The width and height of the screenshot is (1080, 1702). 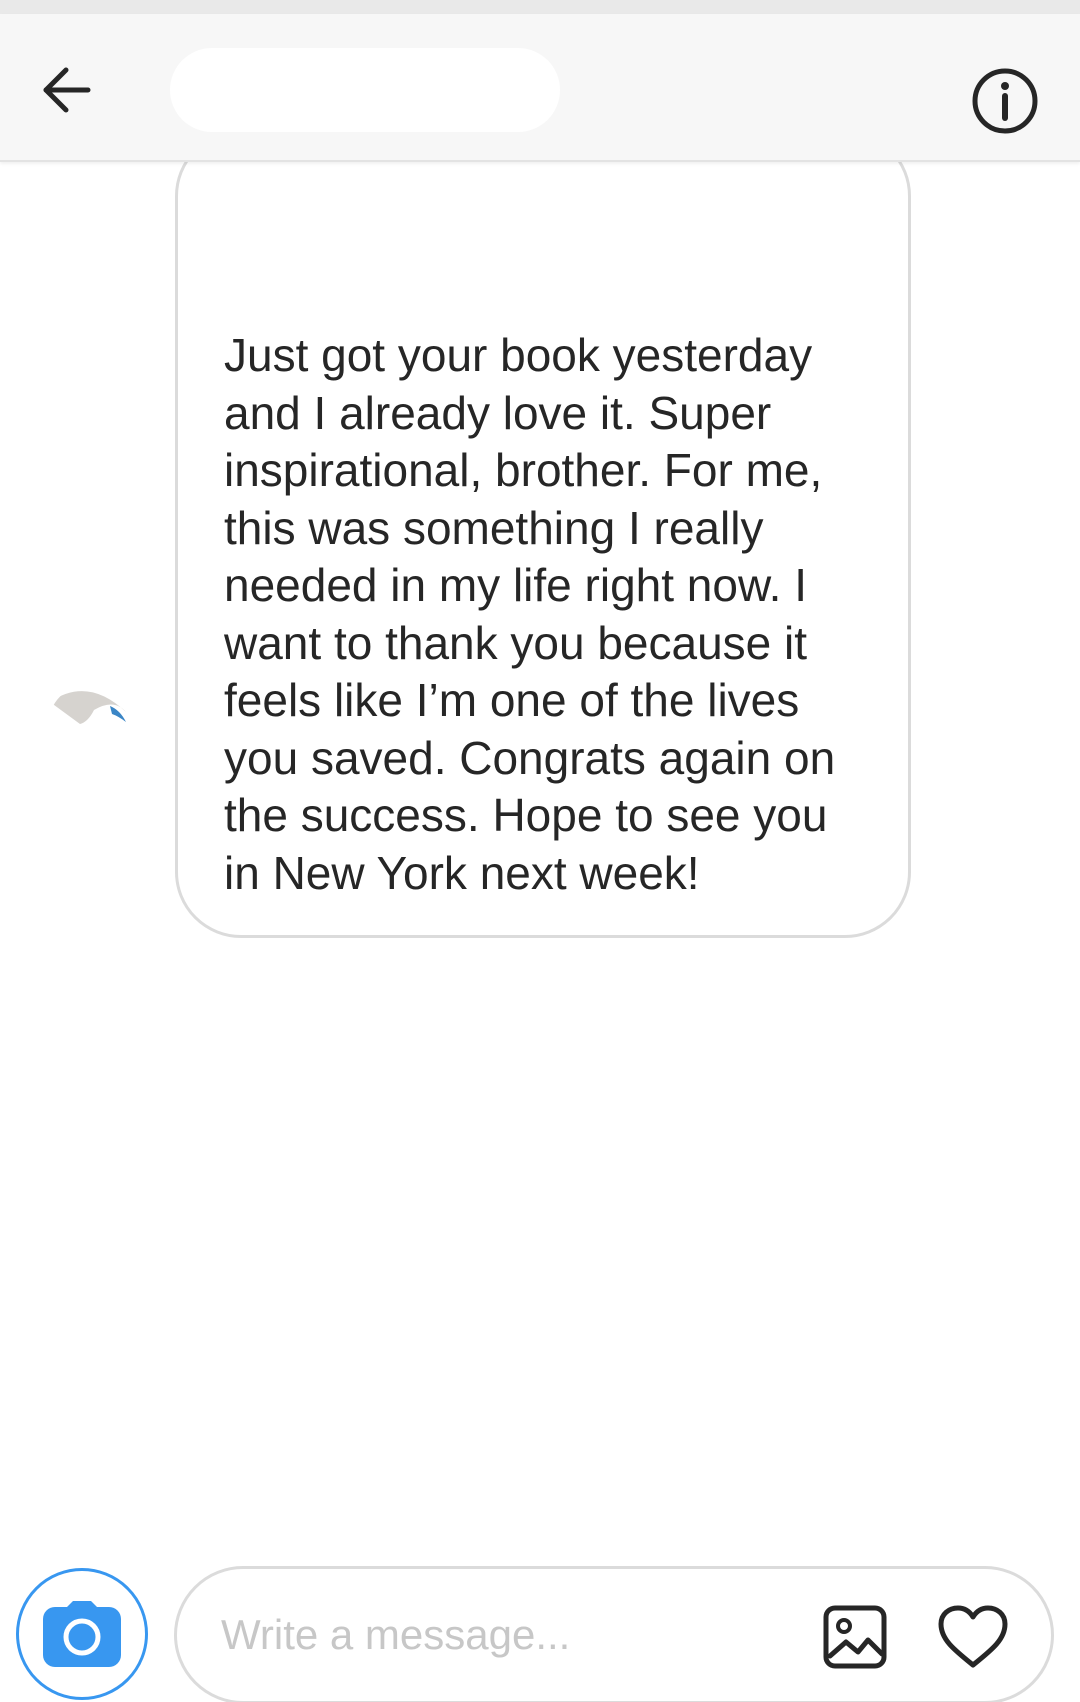 I want to click on status-bar, so click(x=540, y=7).